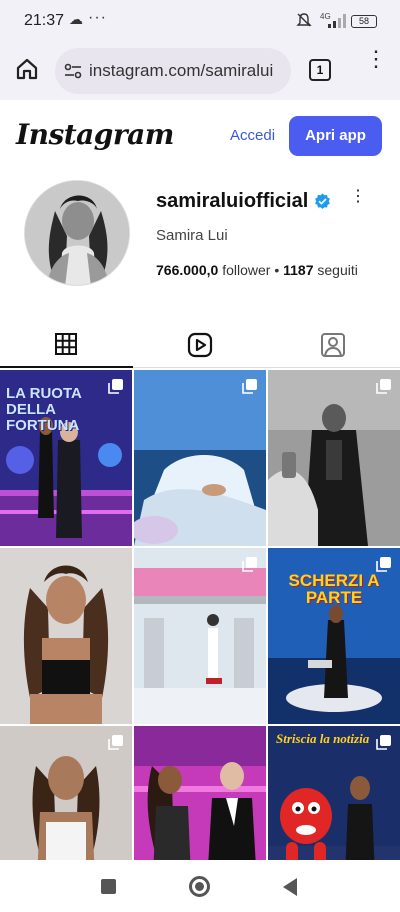 The image size is (400, 912). What do you see at coordinates (97, 17) in the screenshot?
I see `more-notifications-icon: ···` at bounding box center [97, 17].